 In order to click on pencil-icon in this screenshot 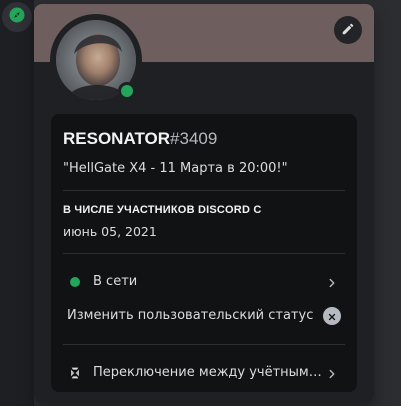, I will do `click(348, 30)`.